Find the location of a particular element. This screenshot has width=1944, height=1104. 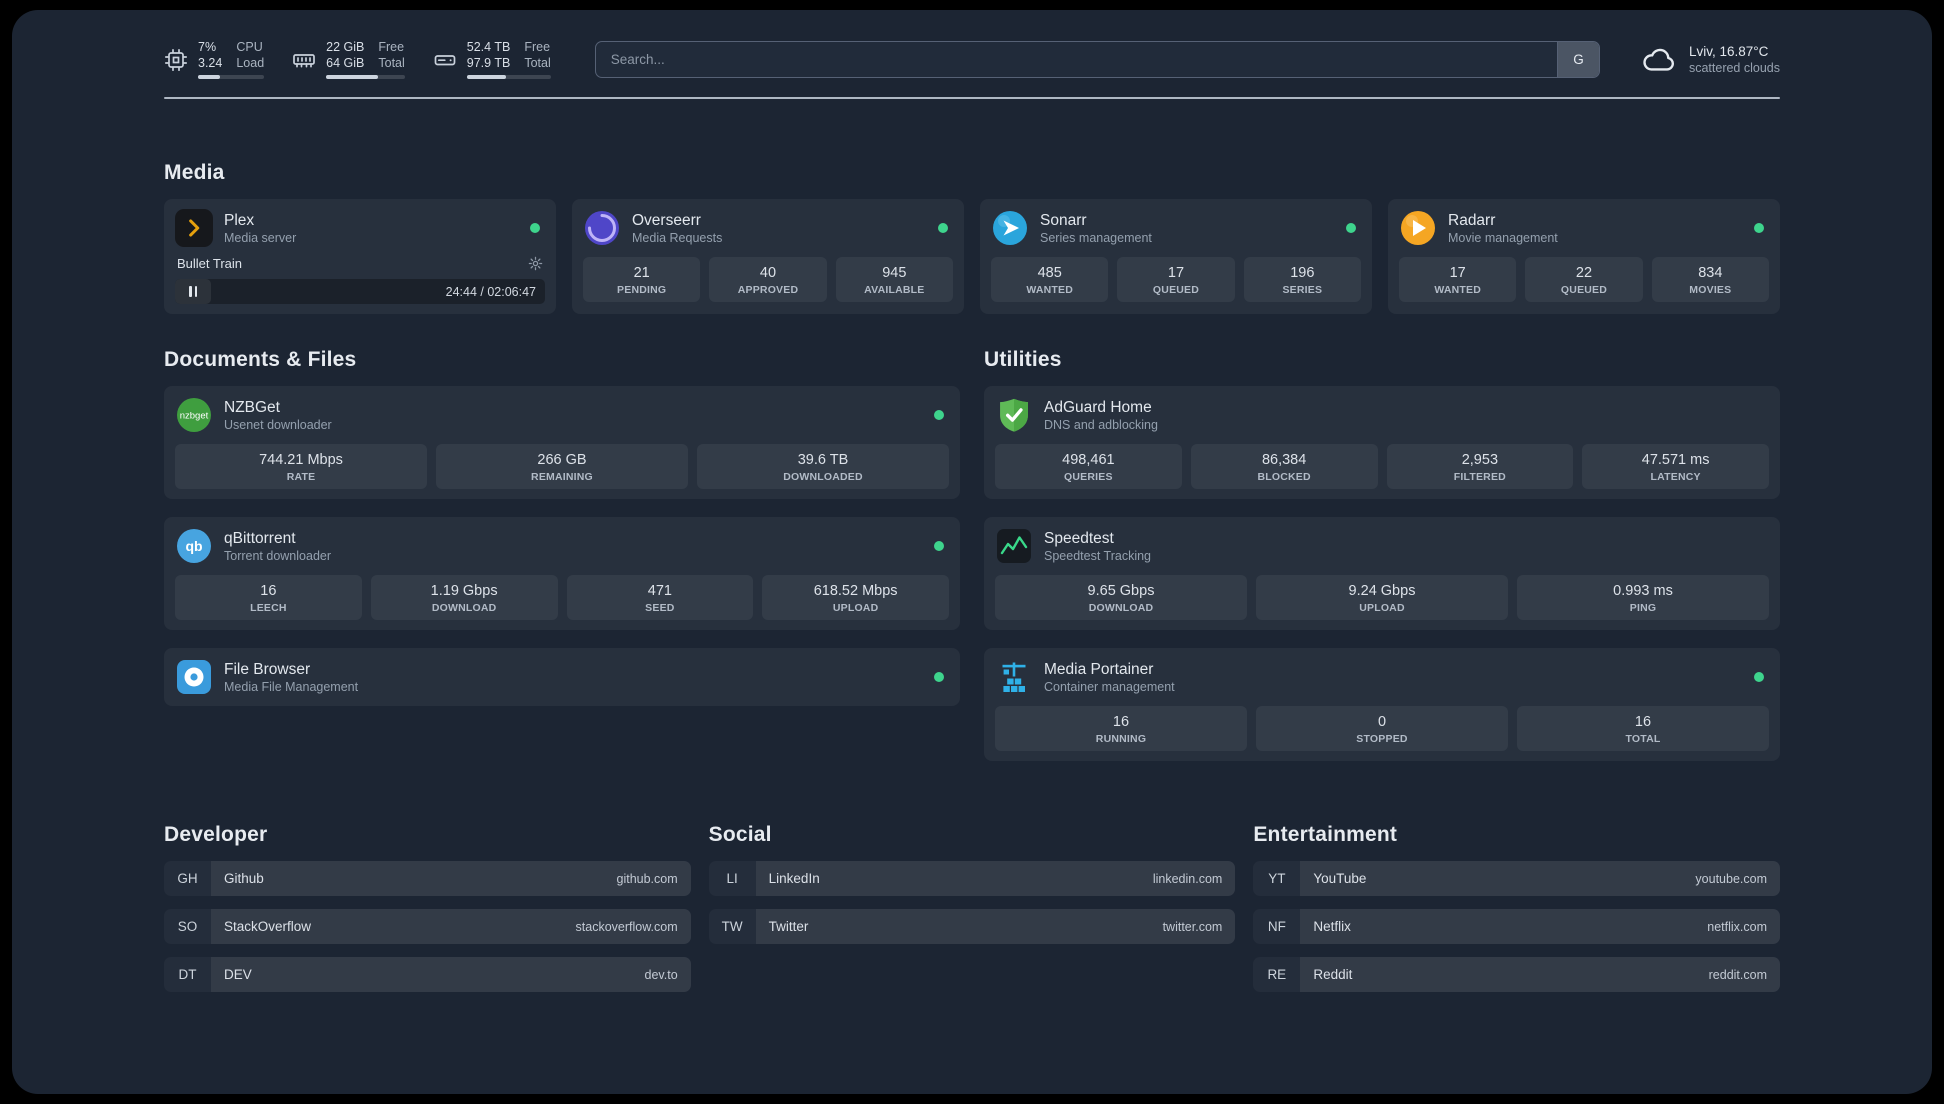

stat-queries: 498,461 QUERIES is located at coordinates (1088, 466).